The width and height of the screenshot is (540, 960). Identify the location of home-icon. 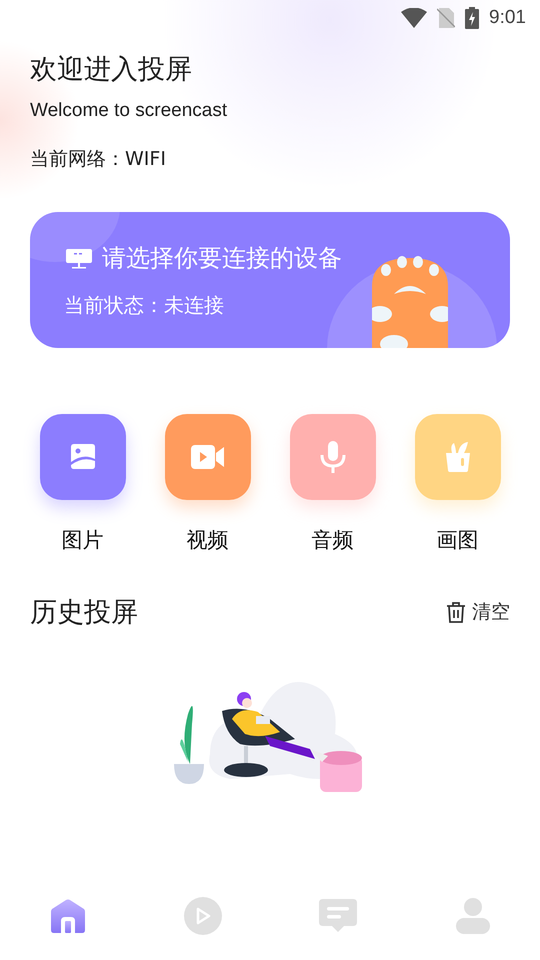
(67, 916).